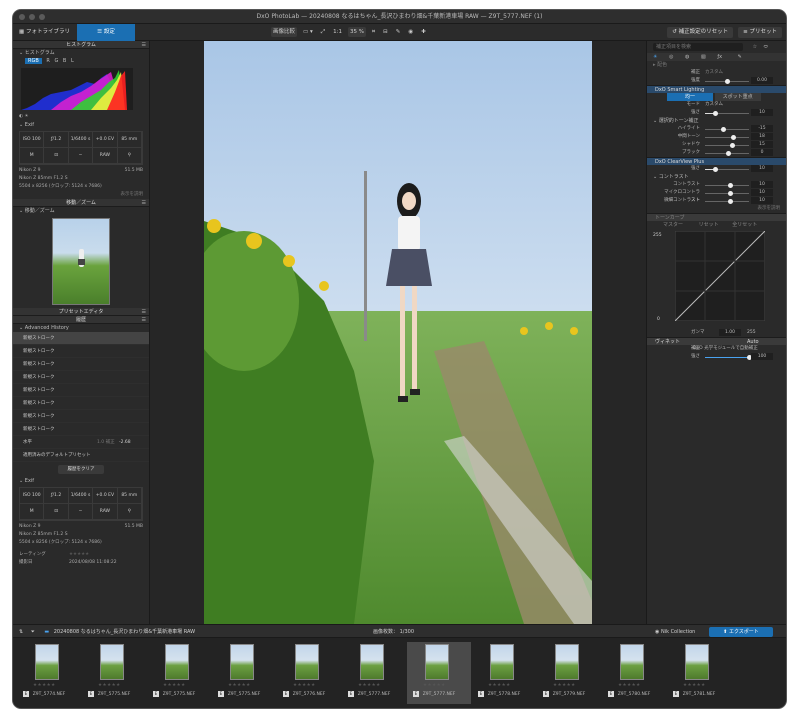  Describe the element at coordinates (374, 673) in the screenshot. I see `film-thumbnail: ★★★★★ E Z9T_5777.NEF` at that location.